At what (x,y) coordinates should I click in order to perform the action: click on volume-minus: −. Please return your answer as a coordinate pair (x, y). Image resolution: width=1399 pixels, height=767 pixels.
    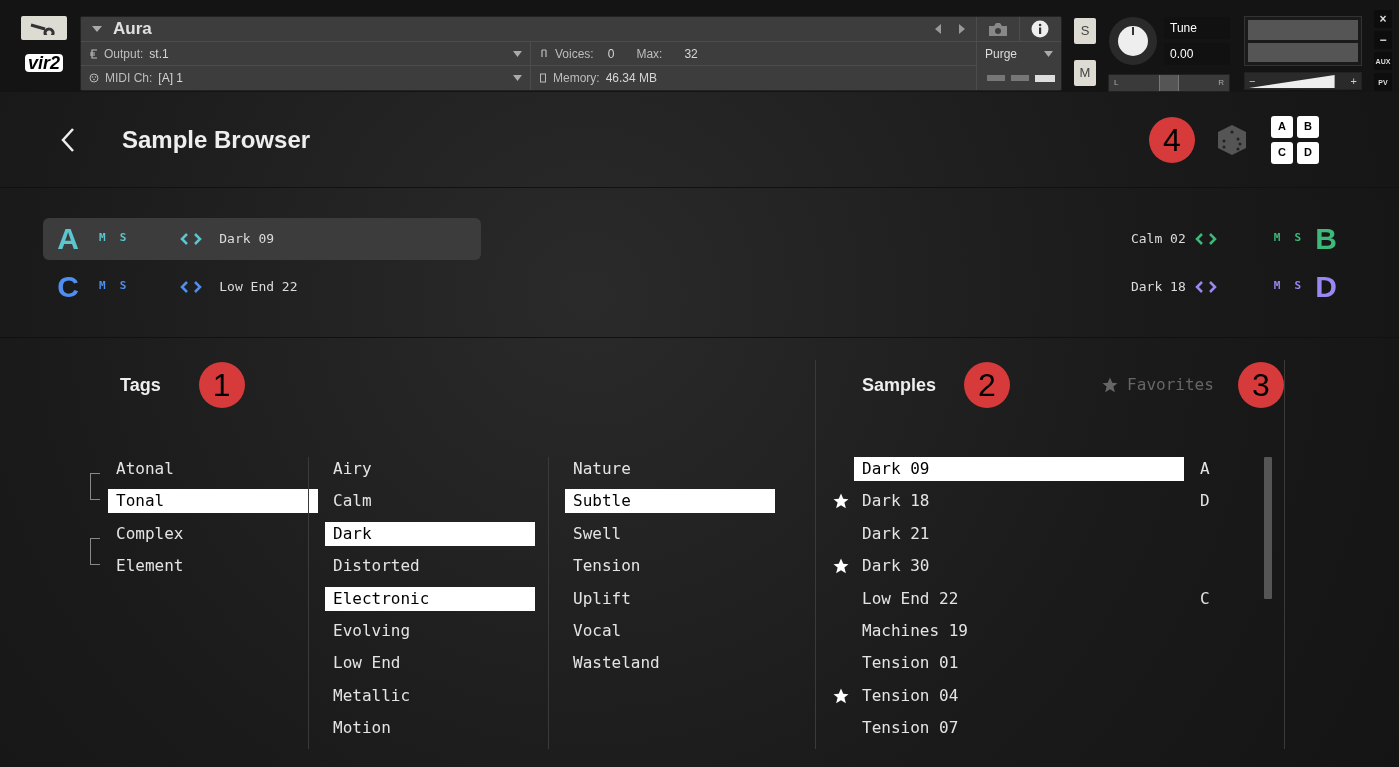
    Looking at the image, I should click on (1252, 81).